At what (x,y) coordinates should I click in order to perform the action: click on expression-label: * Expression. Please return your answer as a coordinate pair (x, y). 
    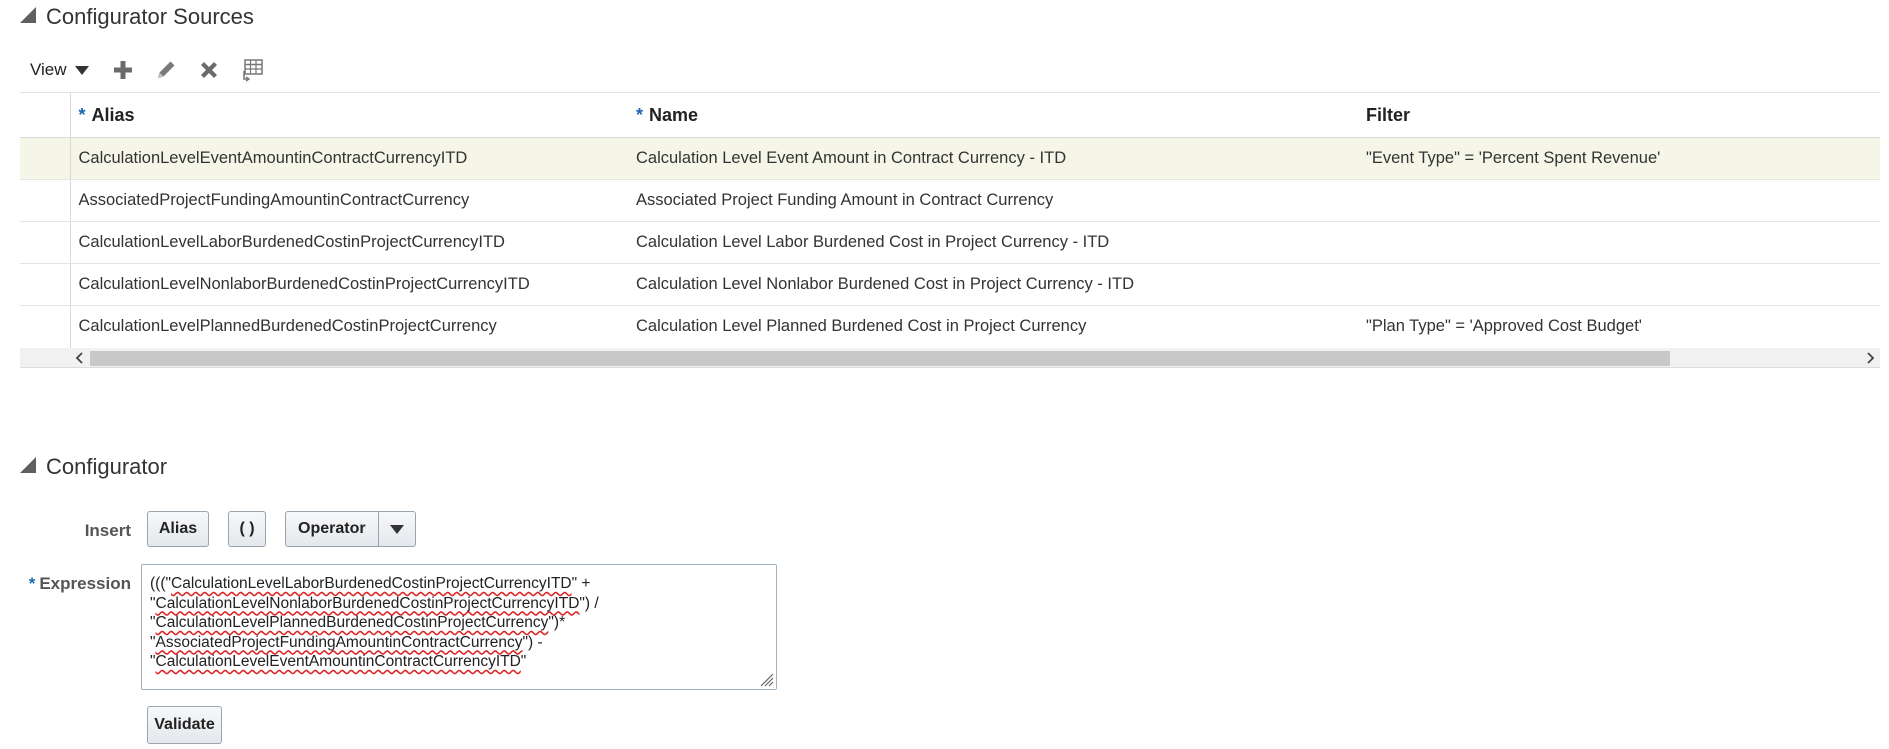
    Looking at the image, I should click on (79, 583).